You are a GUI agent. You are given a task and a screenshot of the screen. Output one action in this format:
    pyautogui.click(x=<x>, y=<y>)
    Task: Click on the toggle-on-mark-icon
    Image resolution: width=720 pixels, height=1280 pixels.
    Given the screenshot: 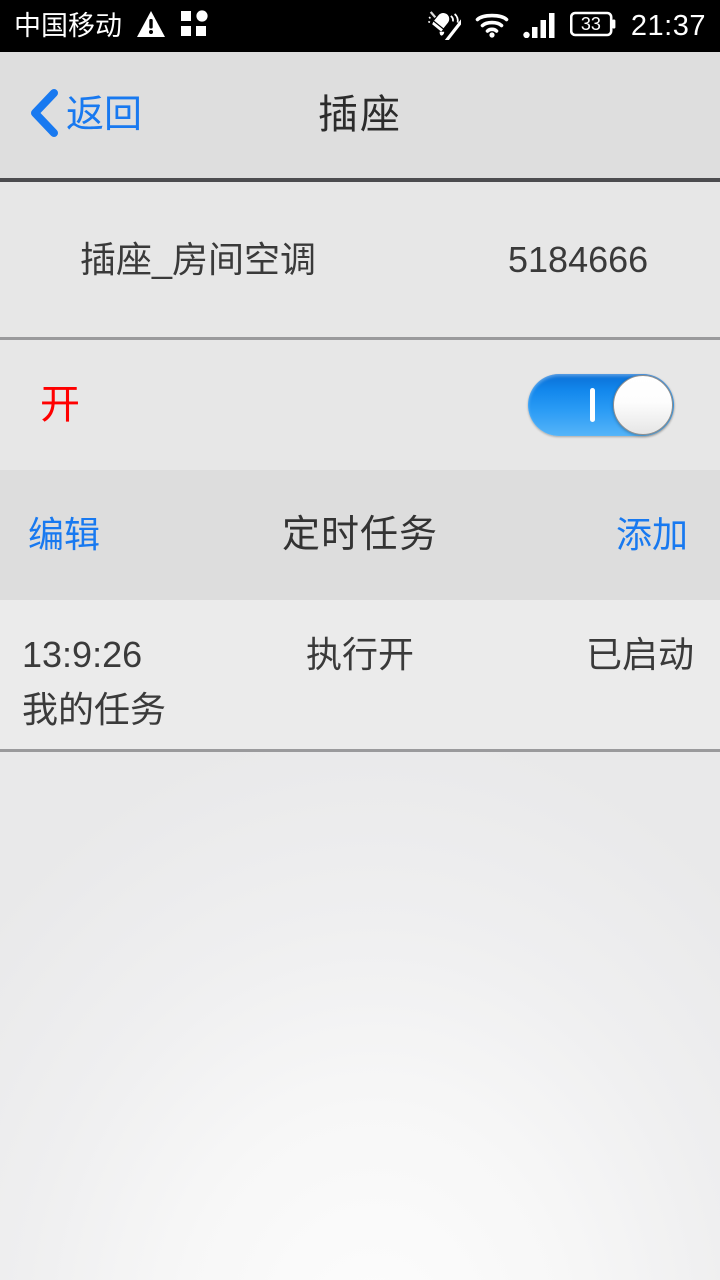 What is the action you would take?
    pyautogui.click(x=592, y=405)
    